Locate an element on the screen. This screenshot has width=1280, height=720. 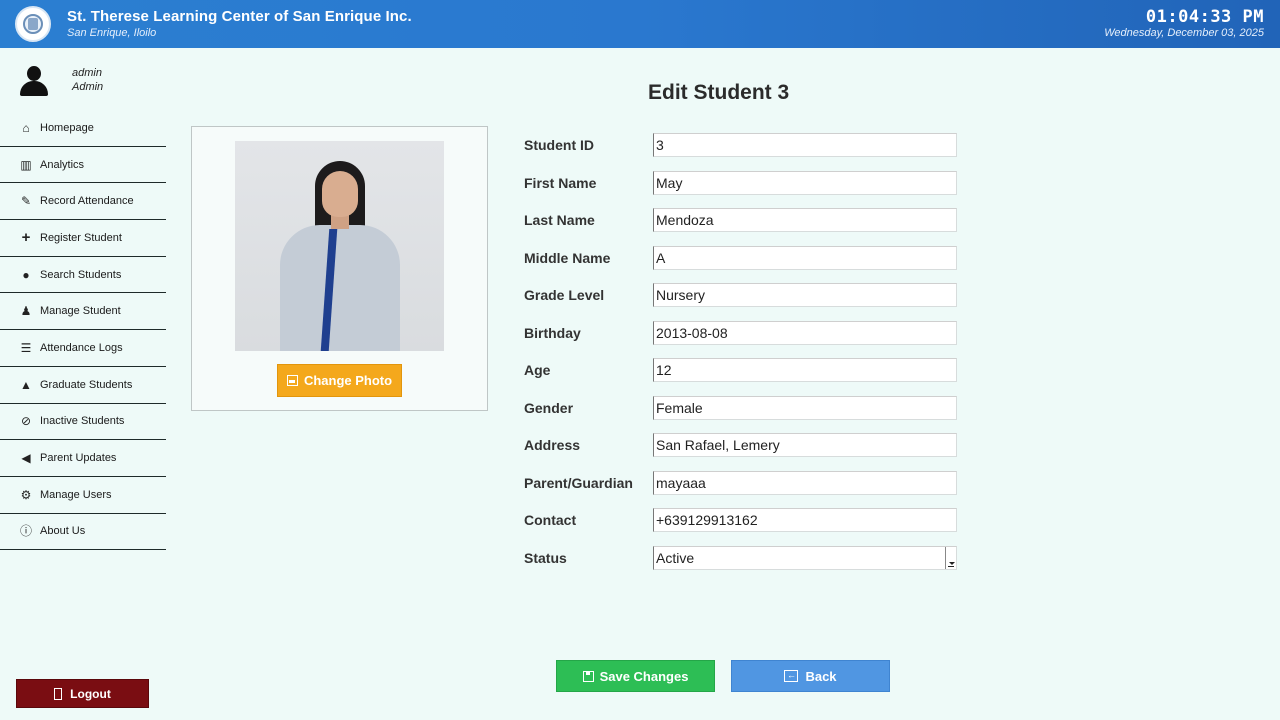
address-label: Address is located at coordinates (552, 445).